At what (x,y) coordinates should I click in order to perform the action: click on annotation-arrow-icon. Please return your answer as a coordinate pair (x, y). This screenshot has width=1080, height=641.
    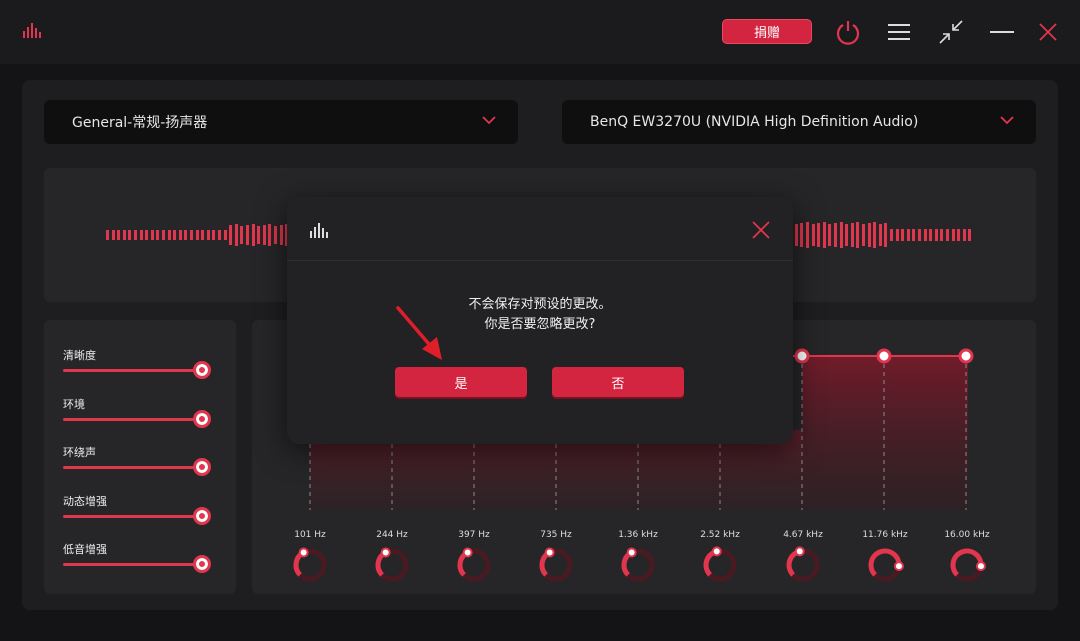
    Looking at the image, I should click on (419, 333).